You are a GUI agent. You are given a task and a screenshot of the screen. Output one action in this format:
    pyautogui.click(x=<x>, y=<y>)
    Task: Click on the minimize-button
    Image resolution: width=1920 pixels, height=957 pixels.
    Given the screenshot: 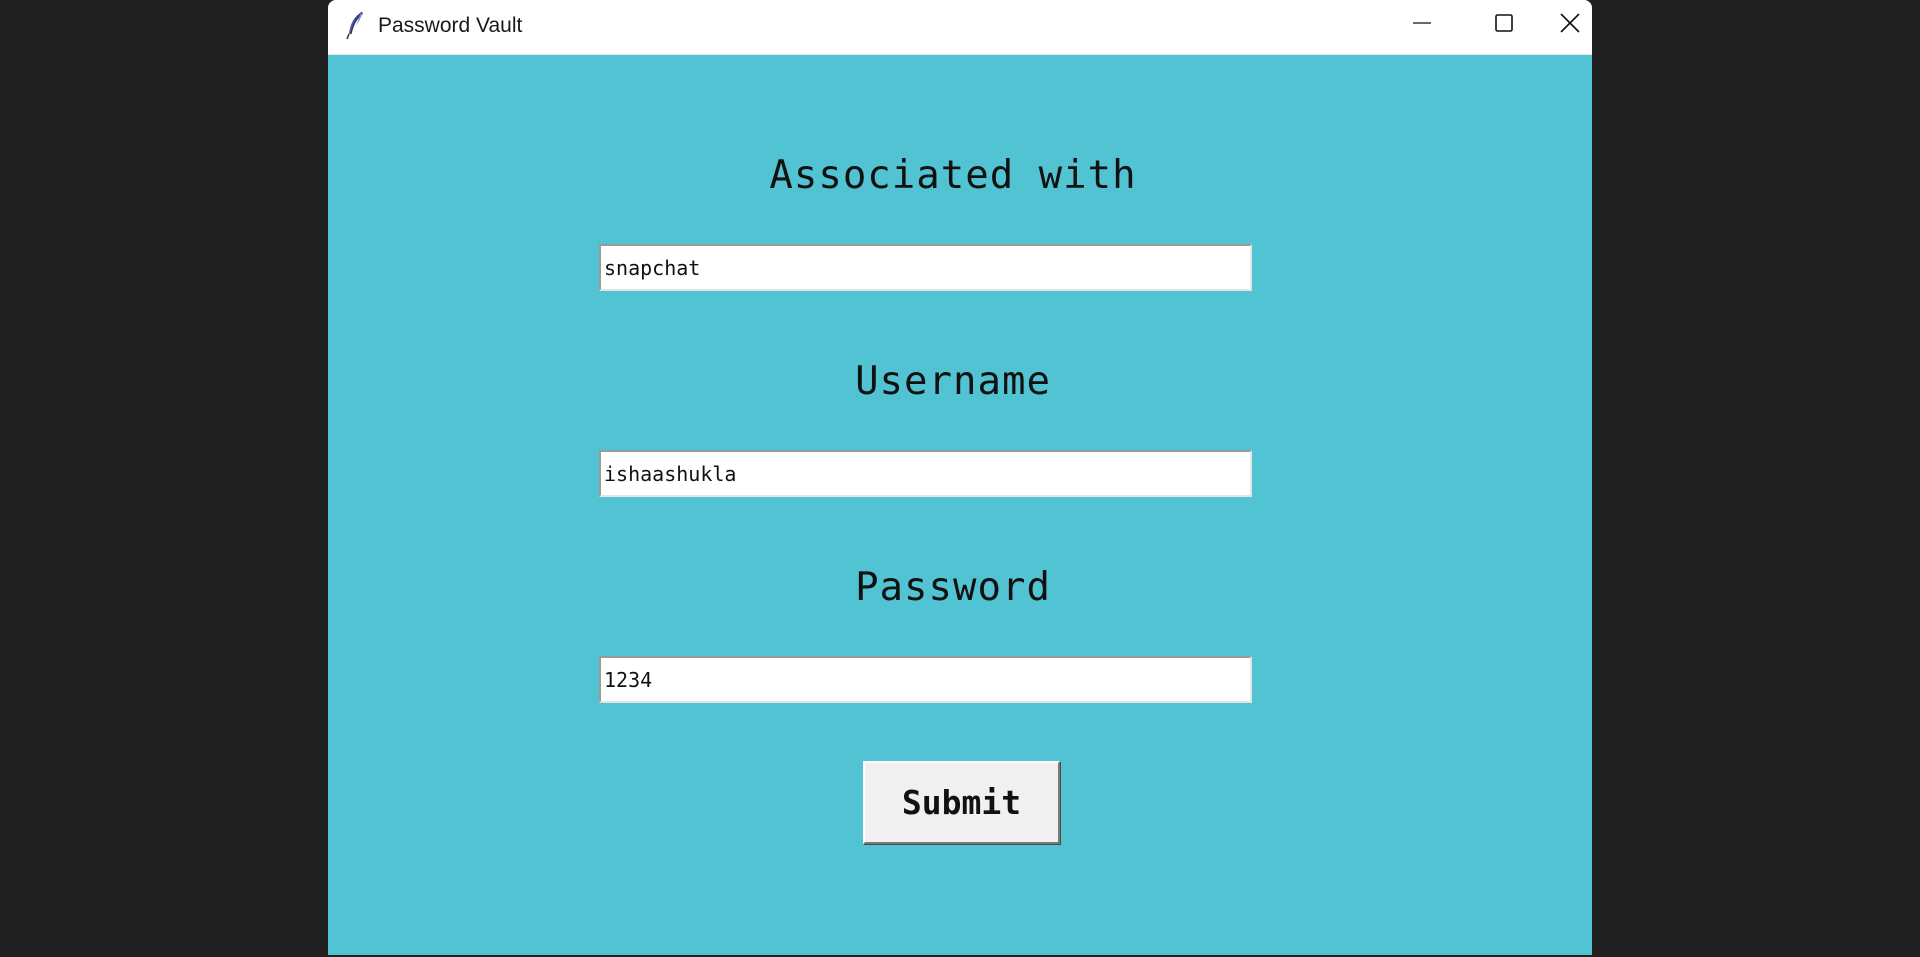 What is the action you would take?
    pyautogui.click(x=1422, y=25)
    